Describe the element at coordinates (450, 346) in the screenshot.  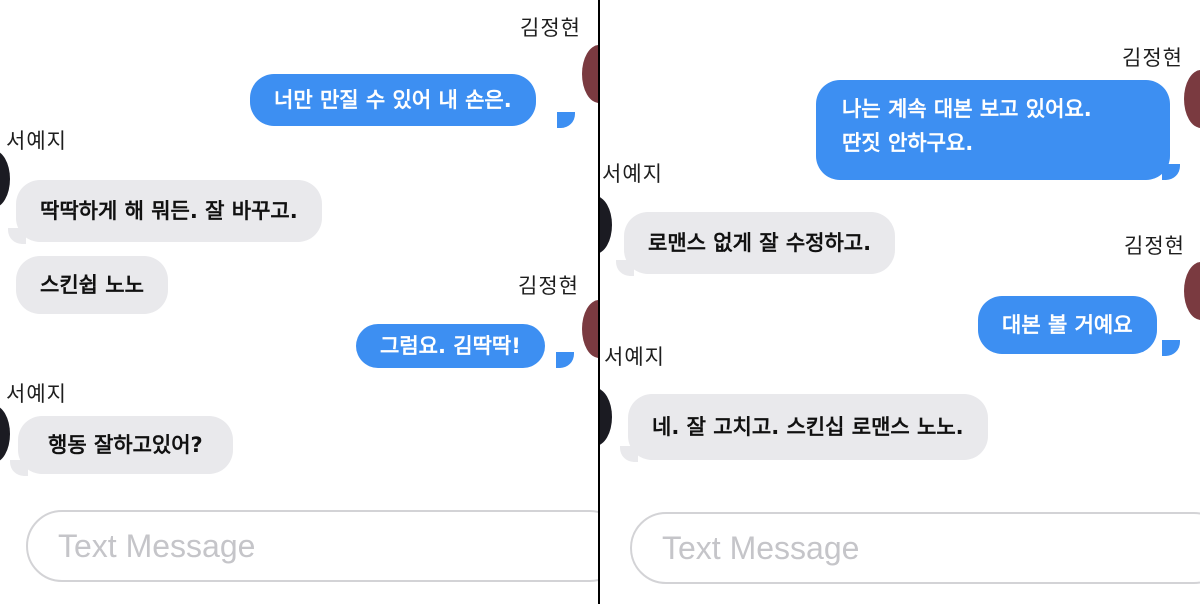
I see `message-bubble-sent: 그럼요. 김딱딱!` at that location.